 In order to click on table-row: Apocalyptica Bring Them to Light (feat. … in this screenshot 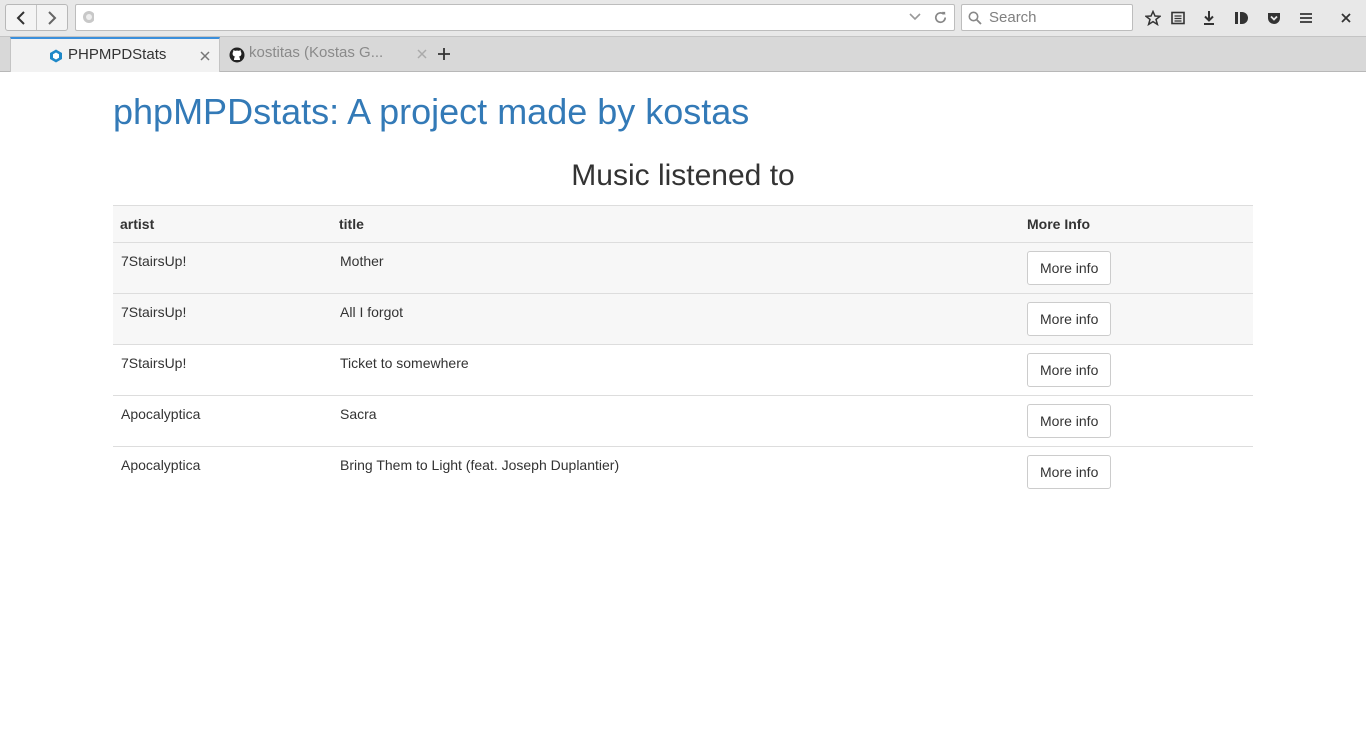, I will do `click(683, 472)`.